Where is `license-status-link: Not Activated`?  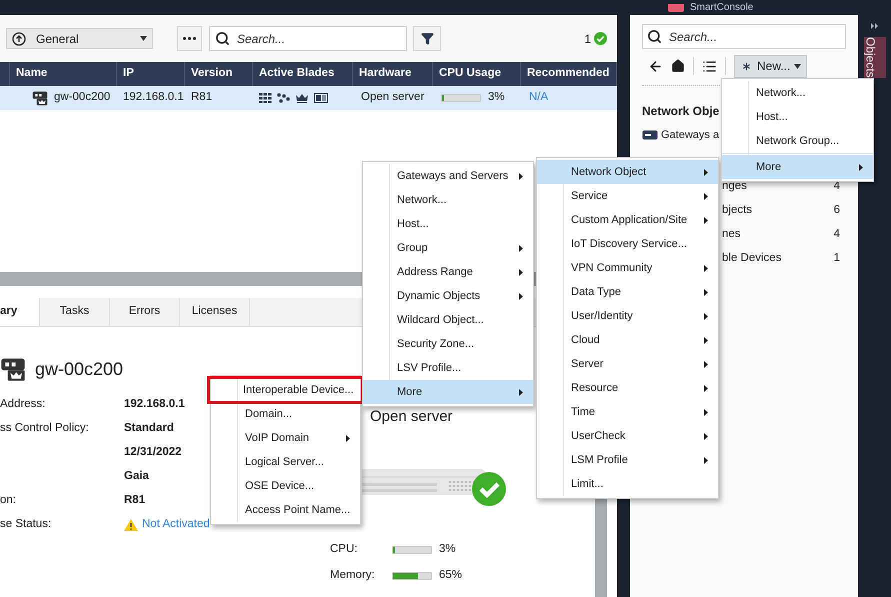
license-status-link: Not Activated is located at coordinates (176, 525).